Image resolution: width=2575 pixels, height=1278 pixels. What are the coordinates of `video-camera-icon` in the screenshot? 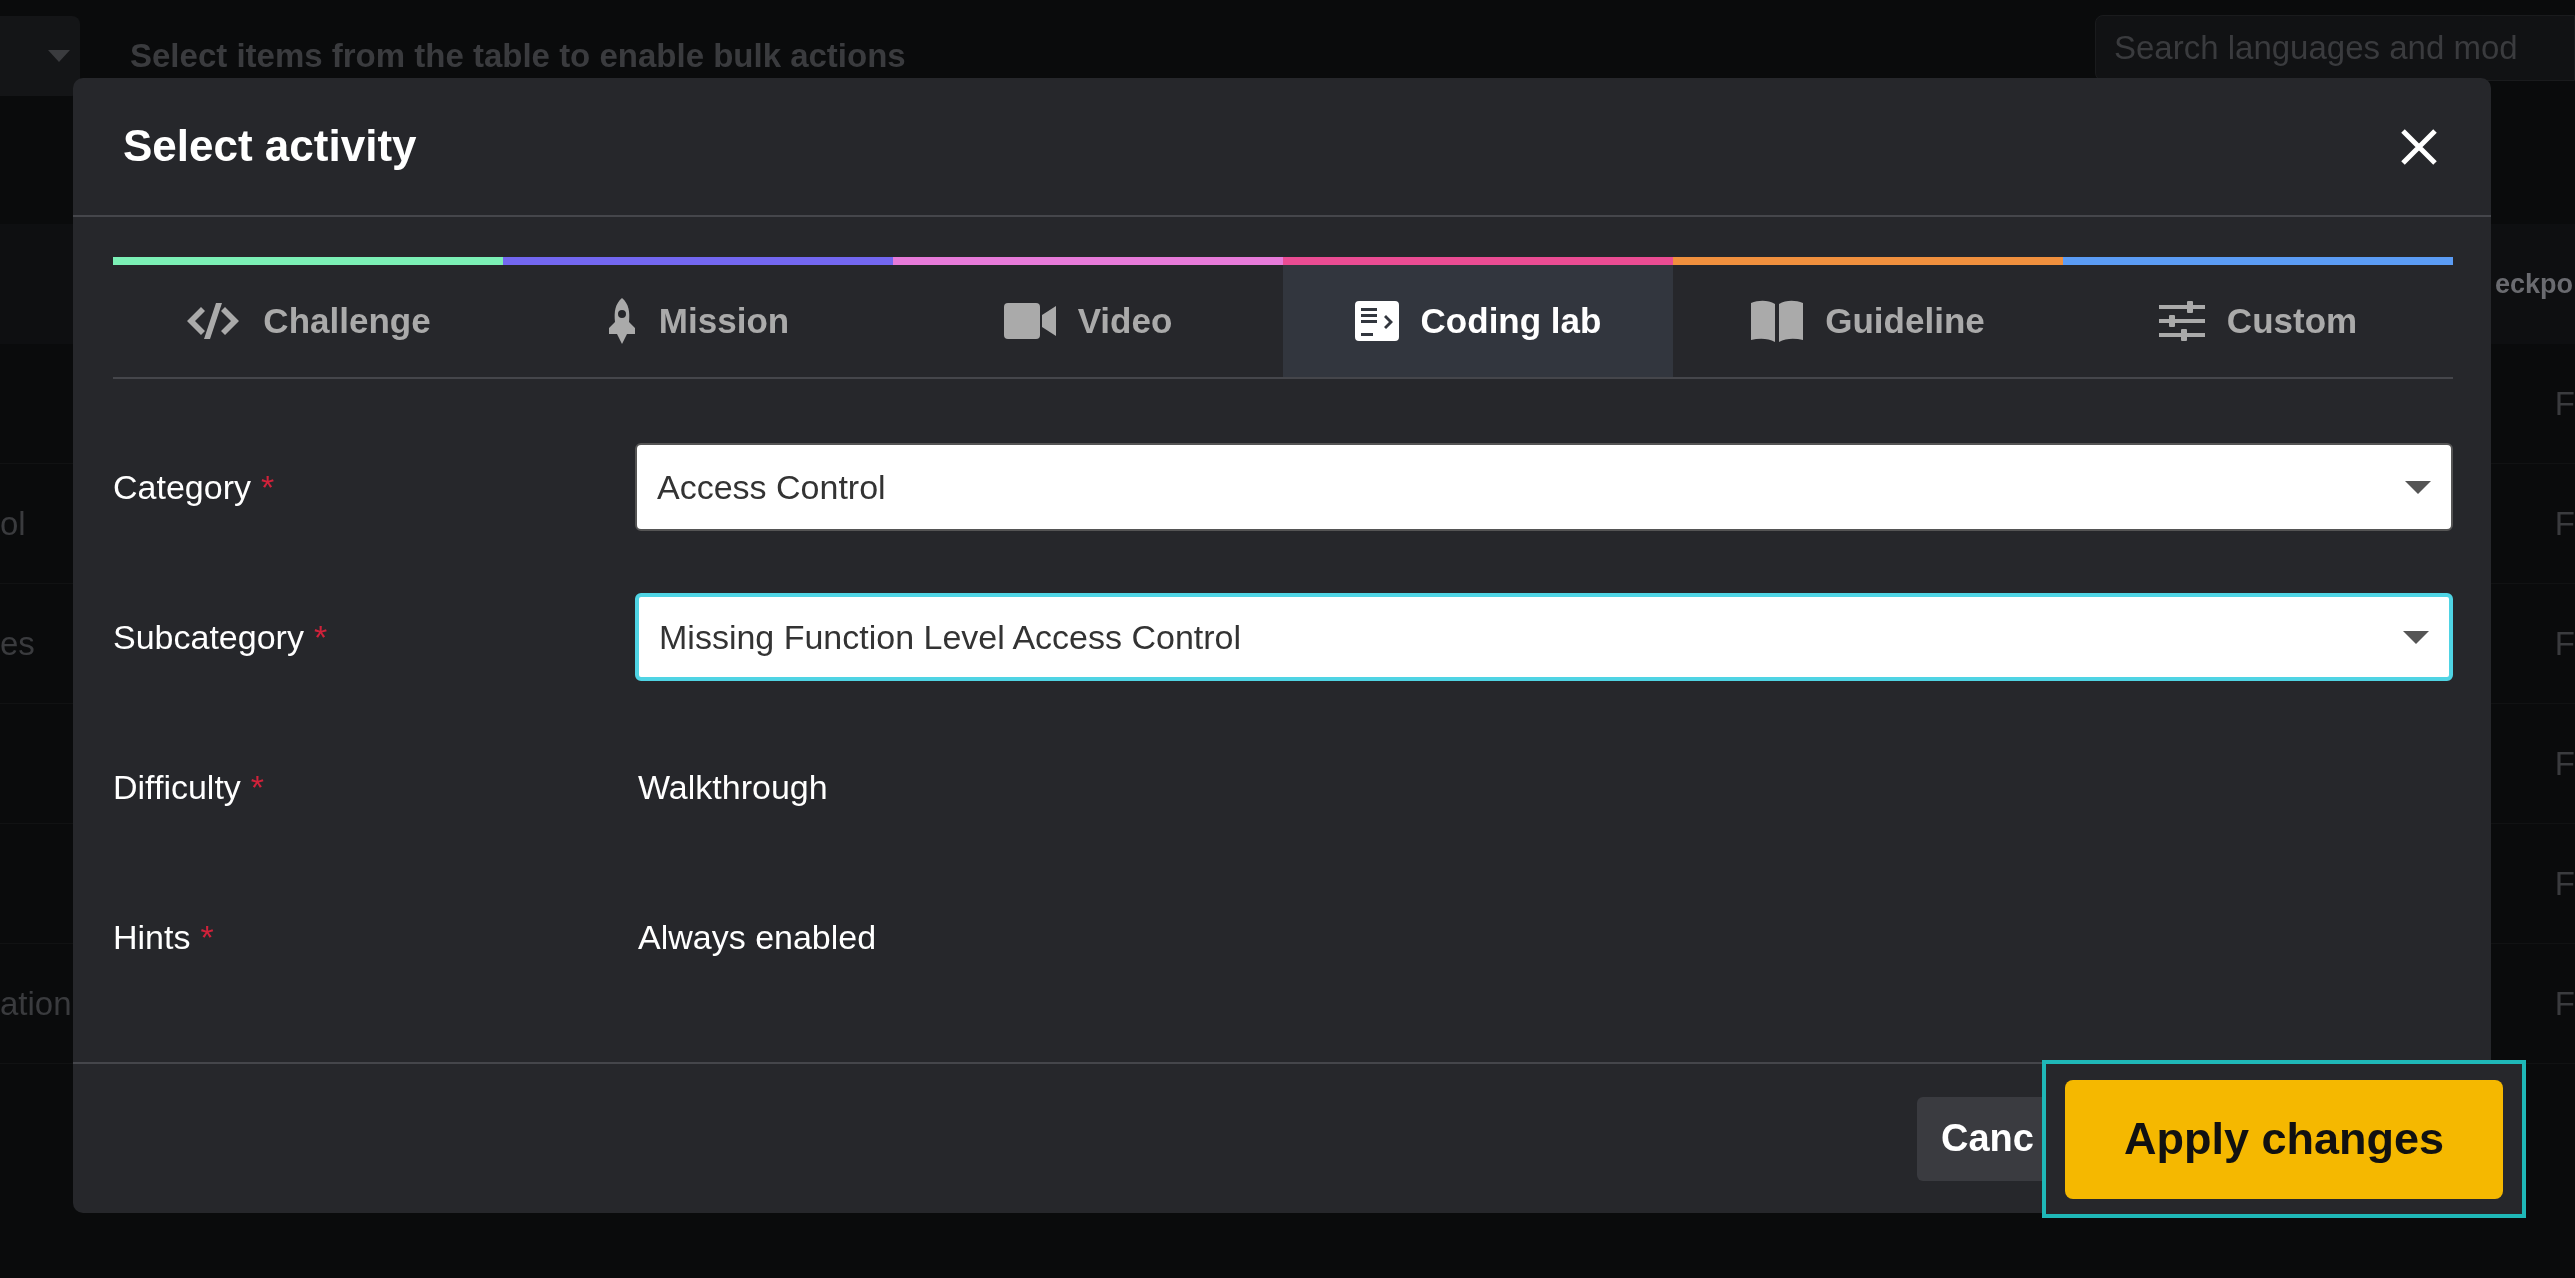 It's located at (1029, 321).